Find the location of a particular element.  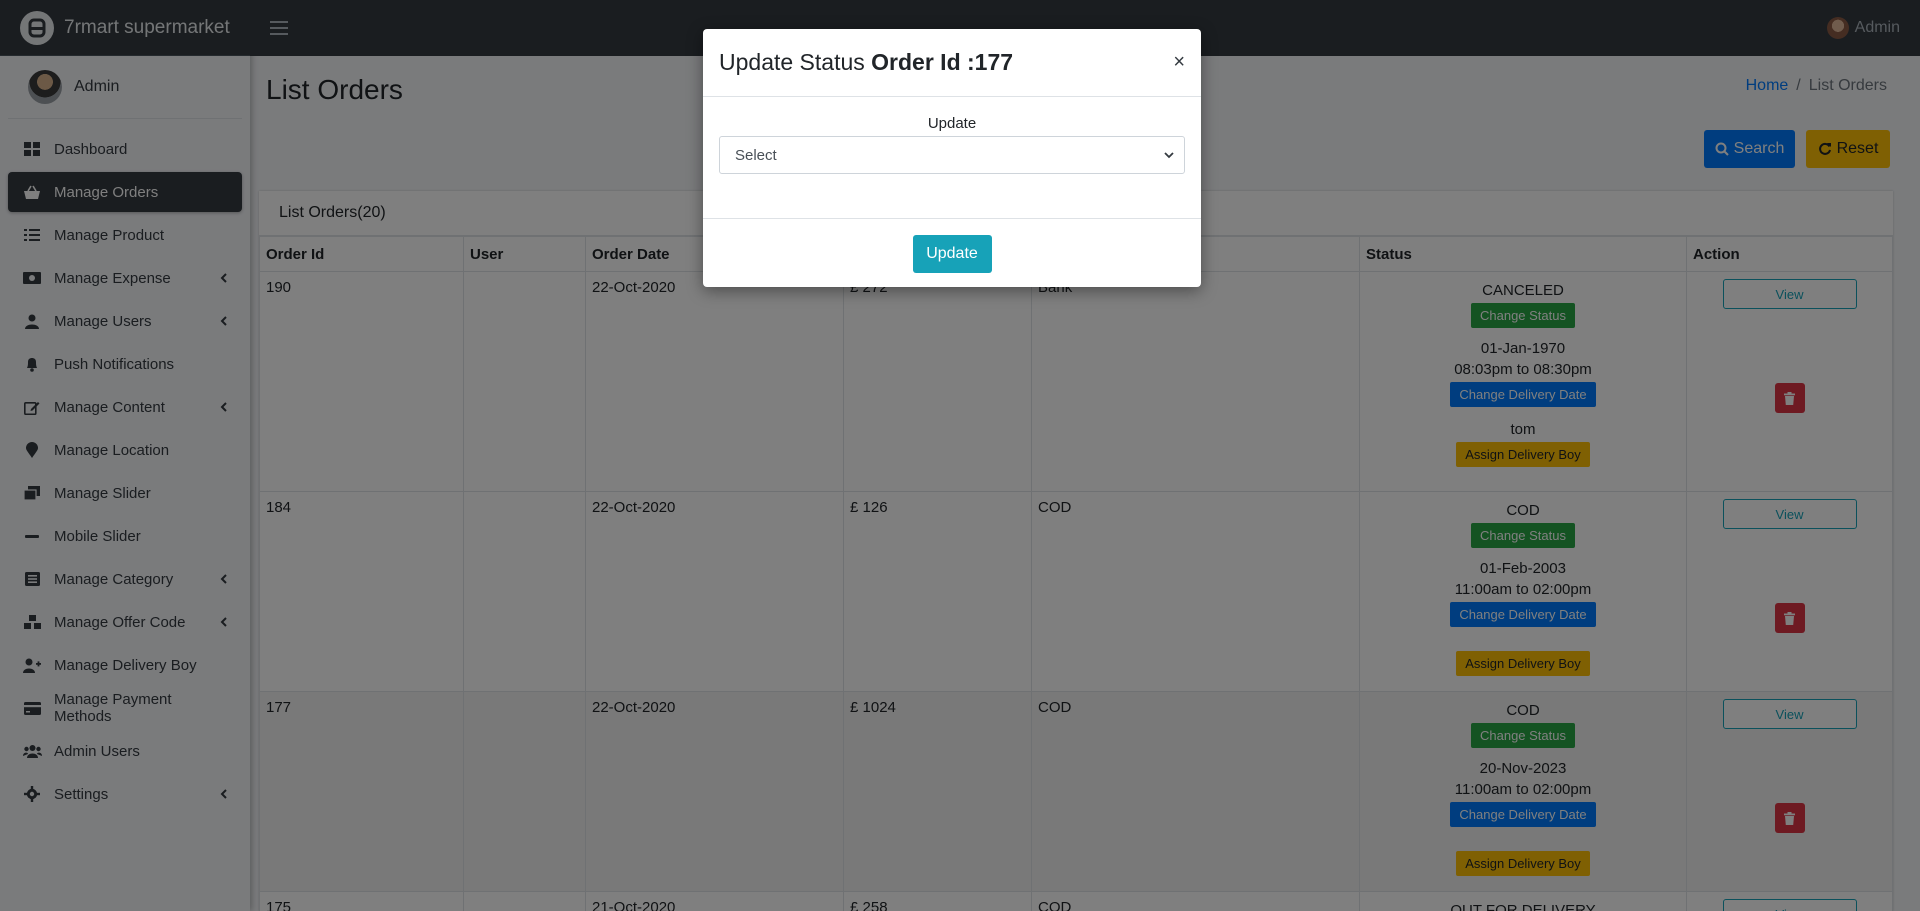

chevron-down-icon is located at coordinates (1169, 155).